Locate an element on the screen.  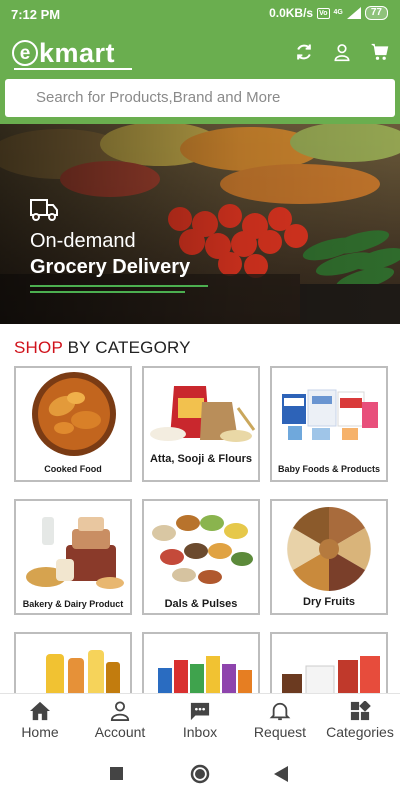
category-tile-atta-sooji-flours: Atta, Sooji & Flours is located at coordinates (201, 424).